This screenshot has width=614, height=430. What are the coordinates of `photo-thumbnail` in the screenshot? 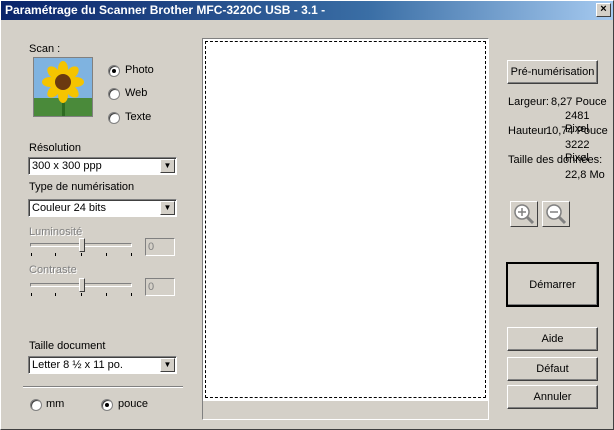 It's located at (63, 87).